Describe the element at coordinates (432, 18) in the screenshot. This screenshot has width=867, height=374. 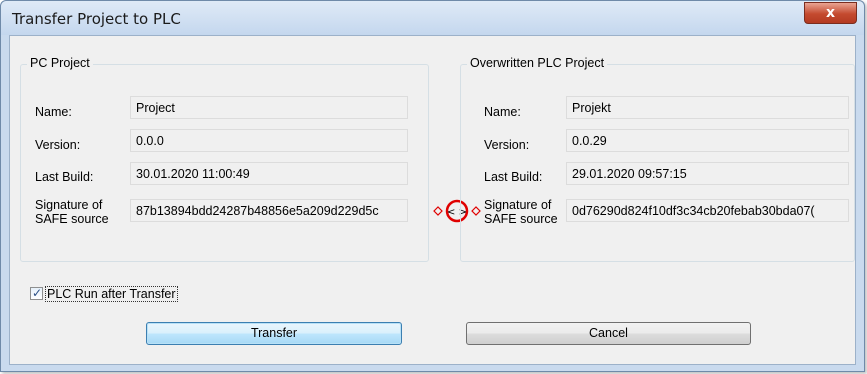
I see `title-bar: Transfer Project to PLC x` at that location.